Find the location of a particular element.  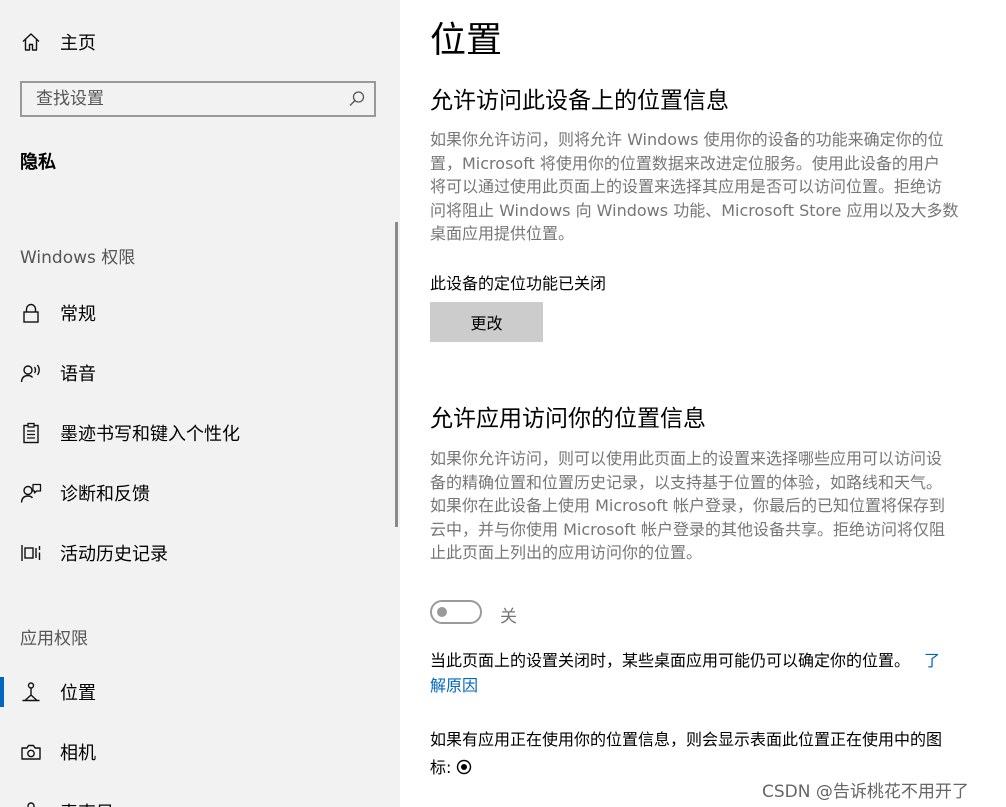

lock-icon is located at coordinates (31, 313).